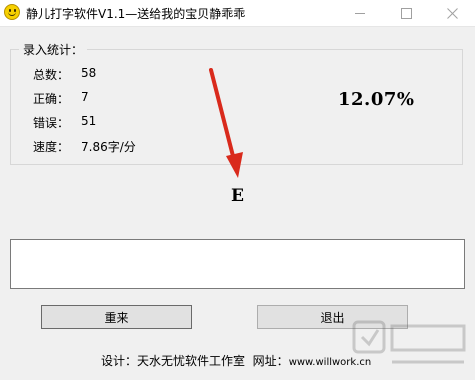  Describe the element at coordinates (12, 12) in the screenshot. I see `smiley-app-icon` at that location.